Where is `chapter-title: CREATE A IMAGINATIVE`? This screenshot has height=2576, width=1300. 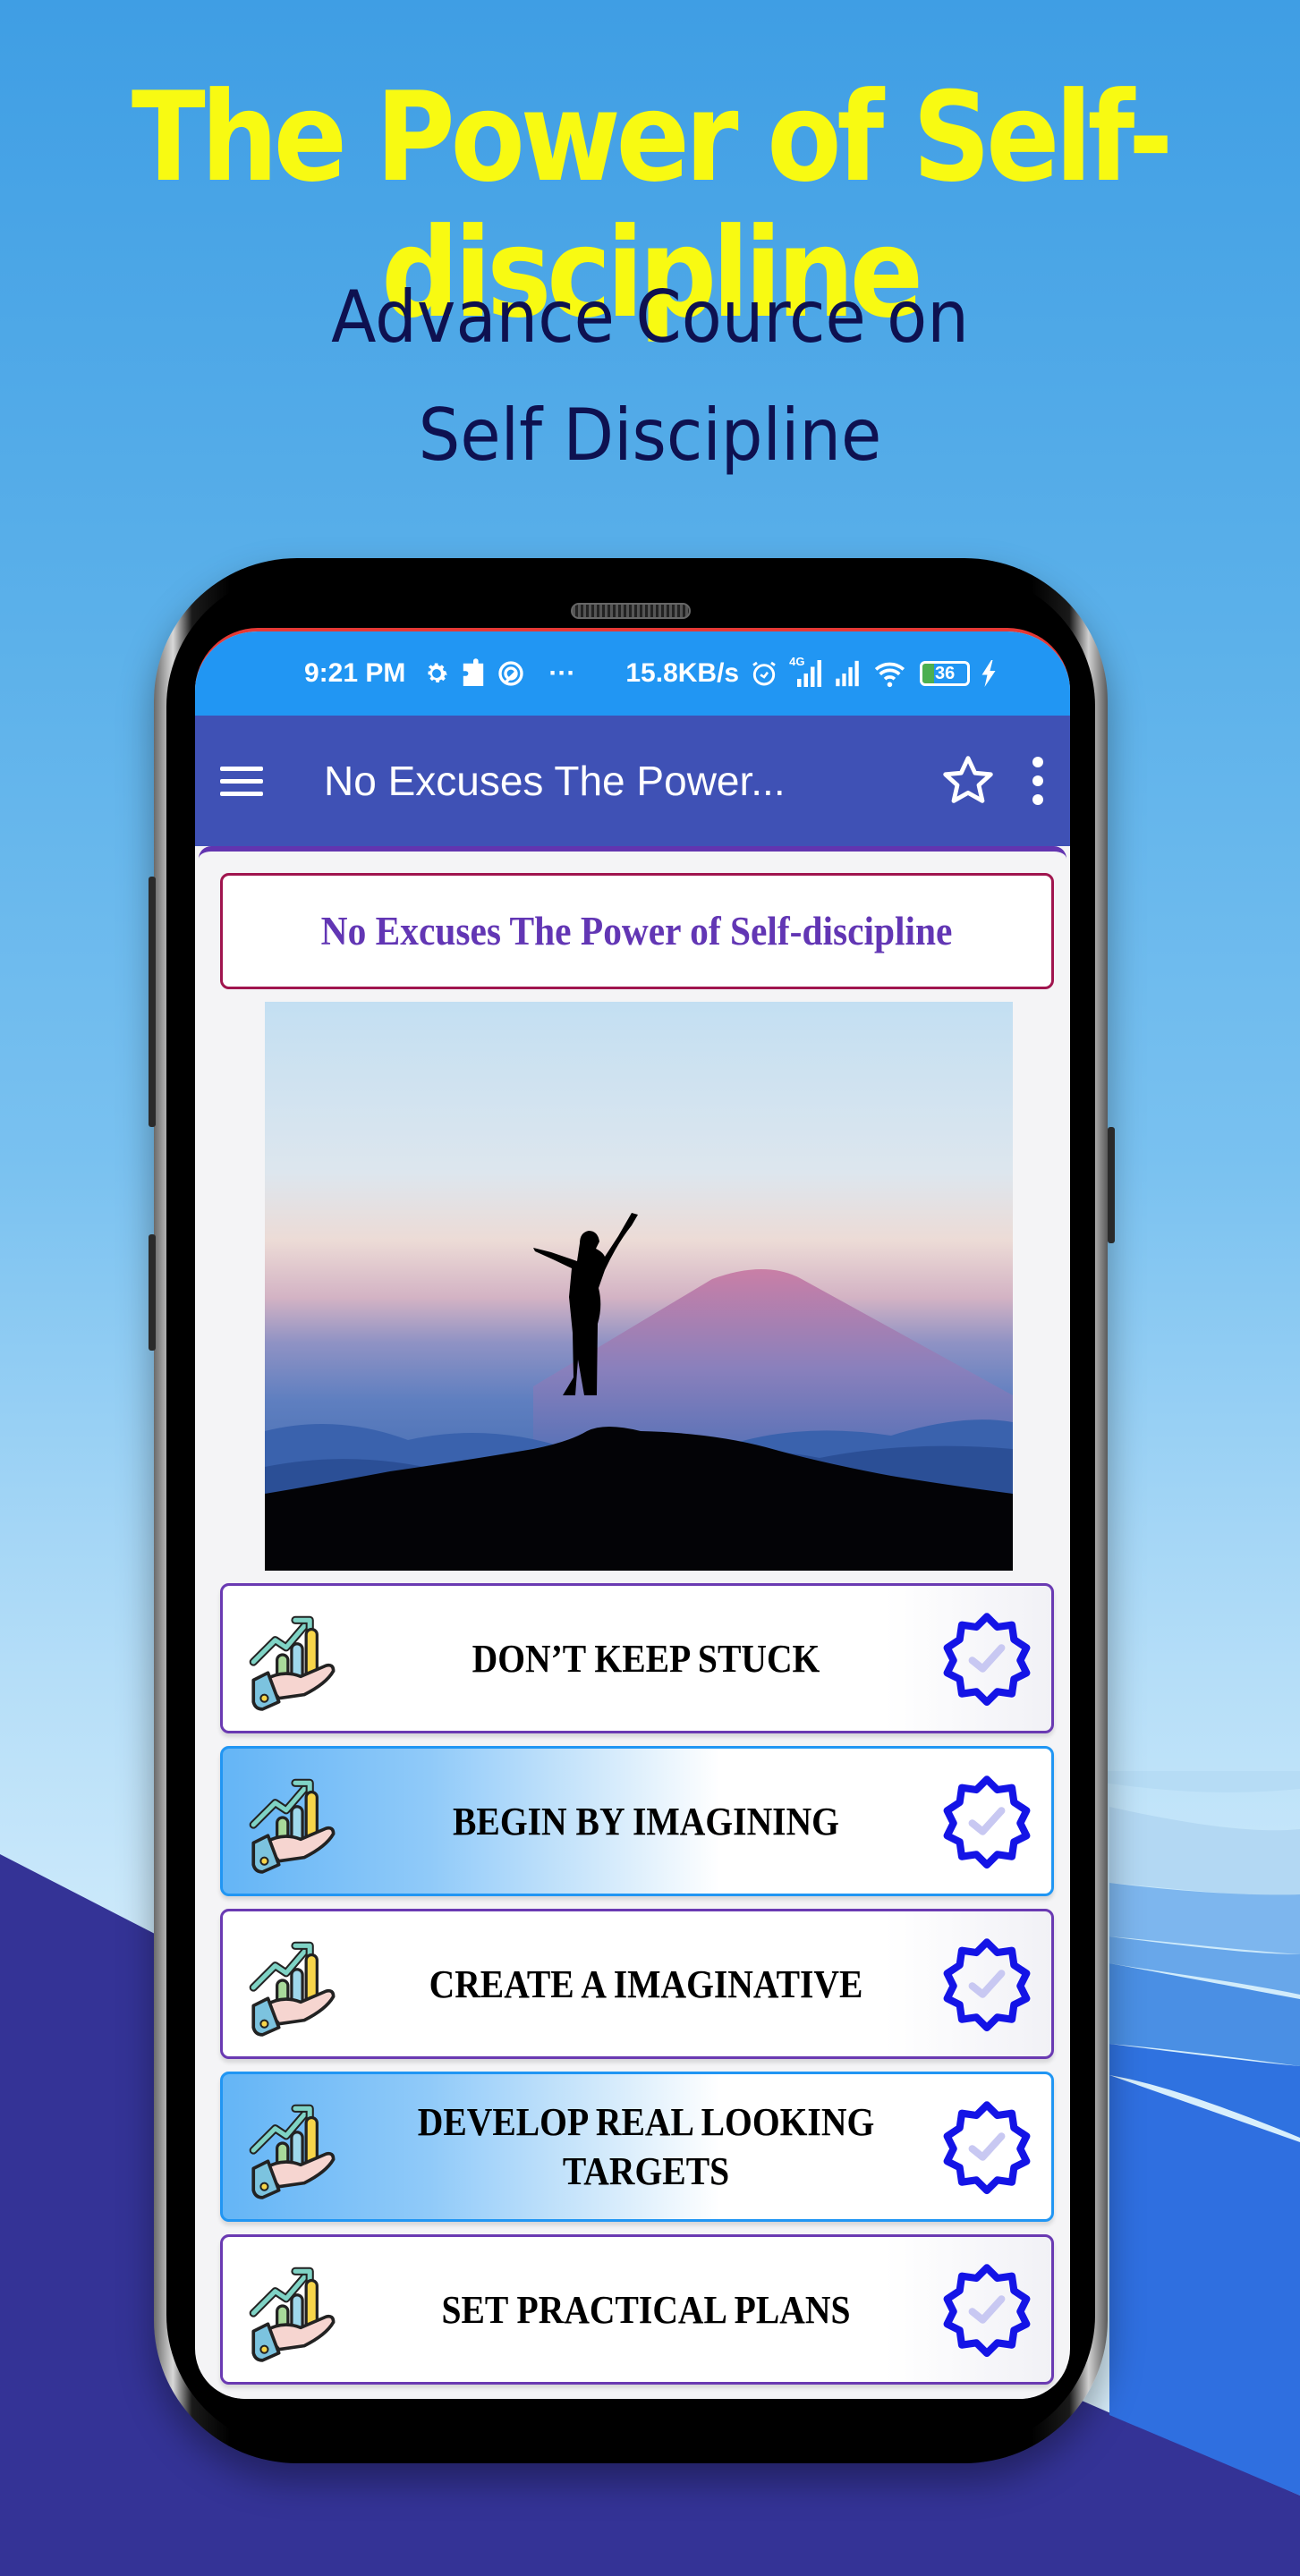 chapter-title: CREATE A IMAGINATIVE is located at coordinates (646, 1984).